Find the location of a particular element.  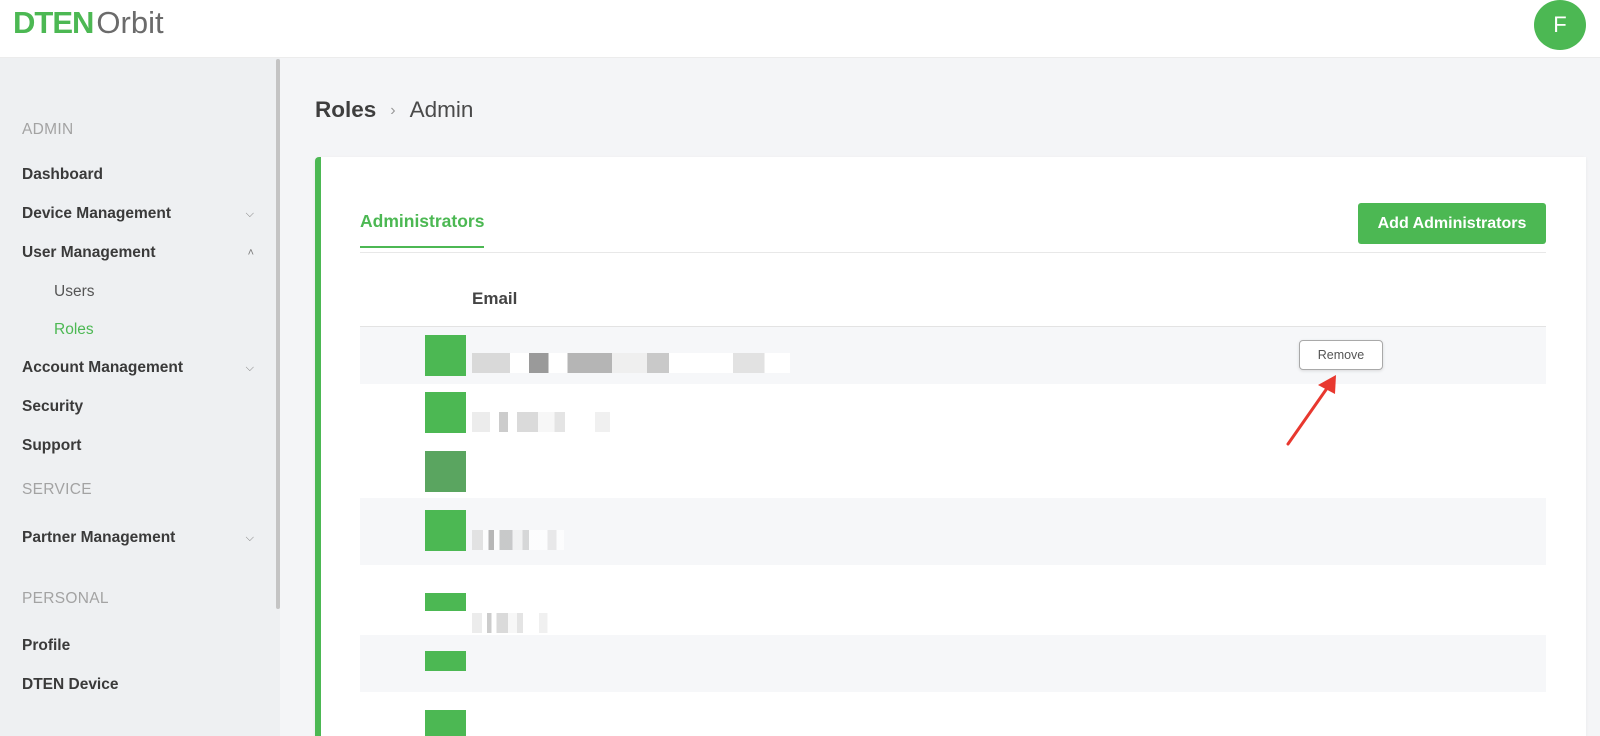

sidebar-item-users: Users is located at coordinates (74, 292).